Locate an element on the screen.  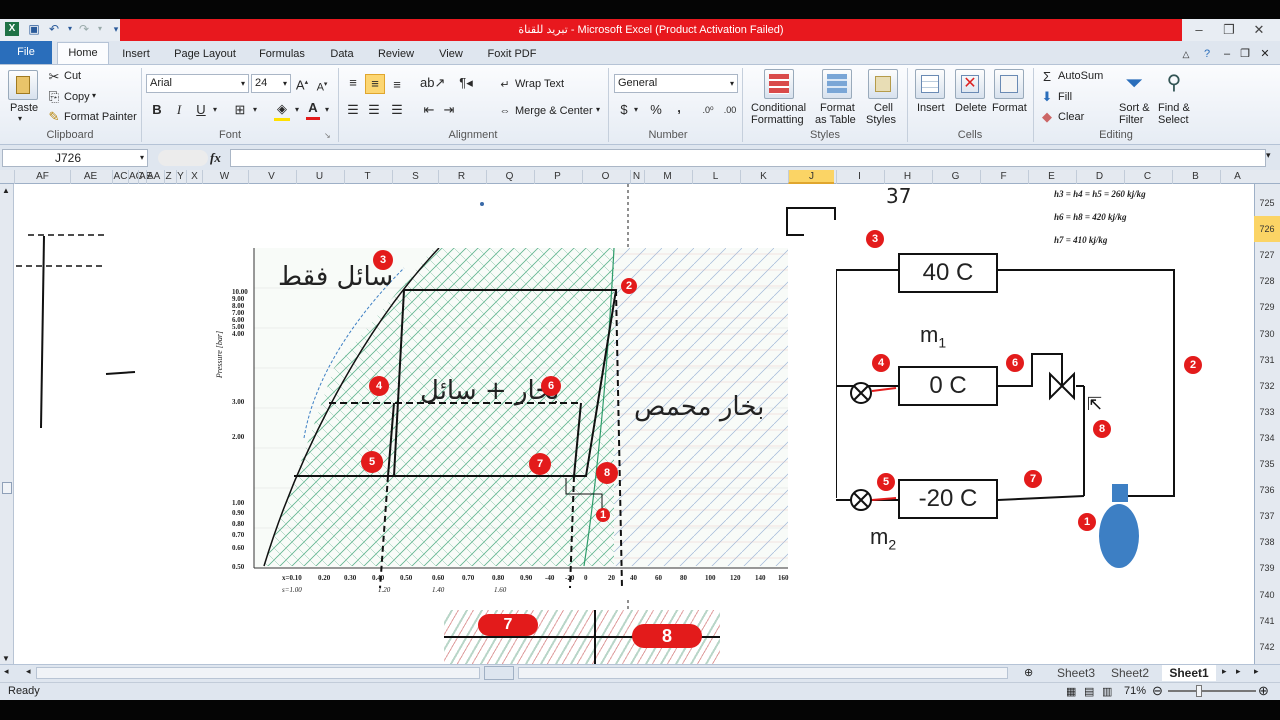
currency-dropdown-icon: ▾ is located at coordinates (636, 110).